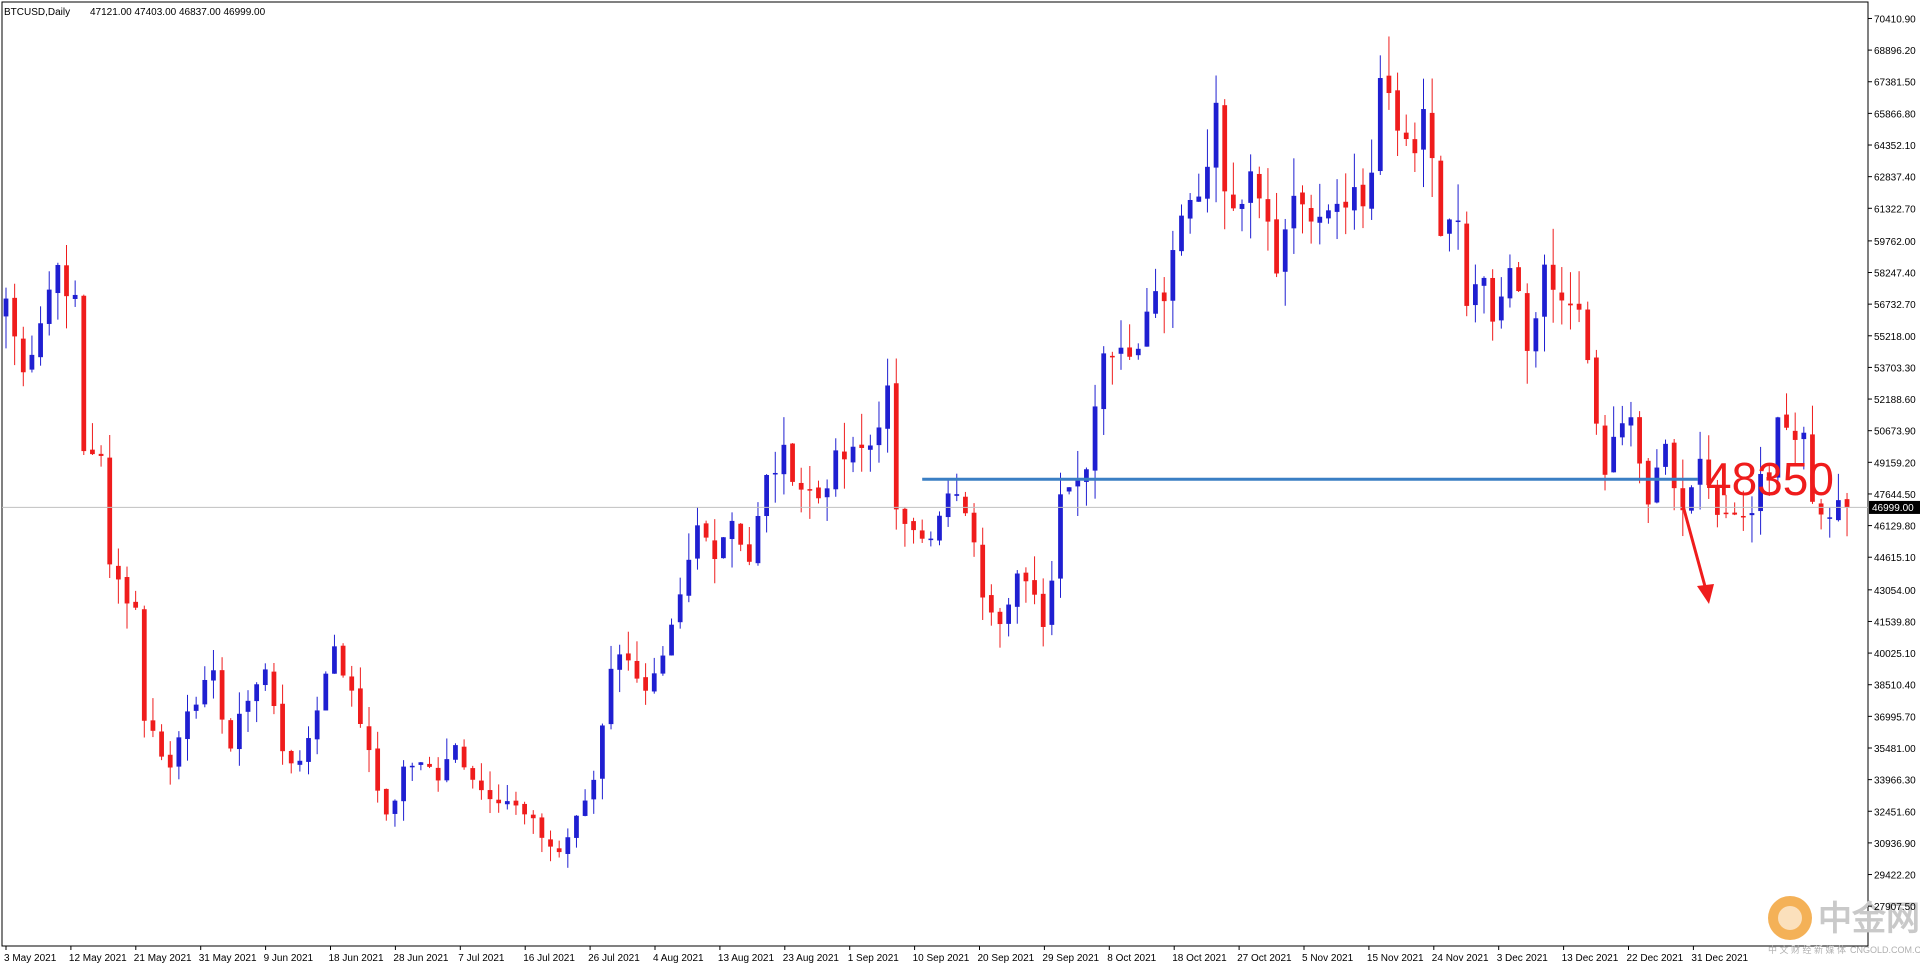 Image resolution: width=1920 pixels, height=973 pixels. Describe the element at coordinates (811, 958) in the screenshot. I see `x-tick-label: 23 Aug 2021` at that location.